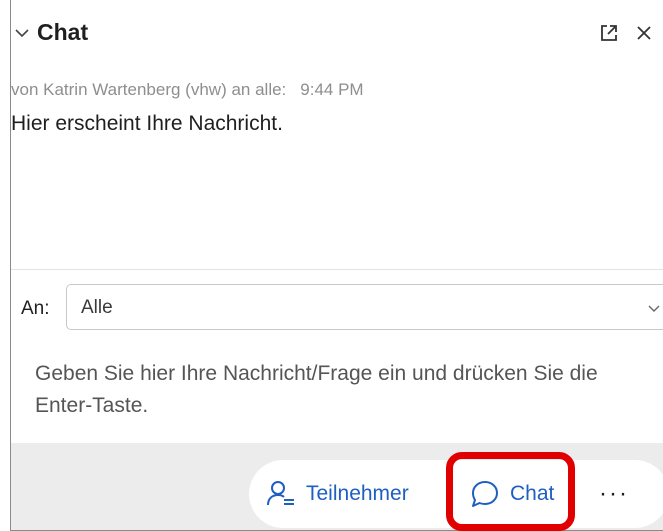 The image size is (663, 531). I want to click on recipient-label: An:, so click(35, 308).